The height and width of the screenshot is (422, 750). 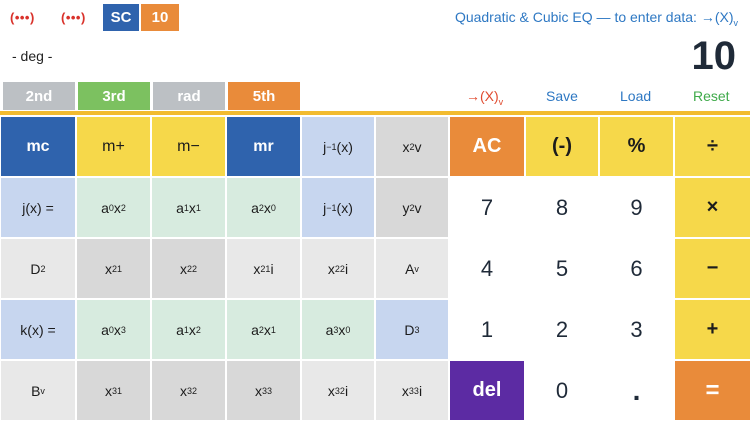 What do you see at coordinates (189, 96) in the screenshot?
I see `mode-rad-button: rad` at bounding box center [189, 96].